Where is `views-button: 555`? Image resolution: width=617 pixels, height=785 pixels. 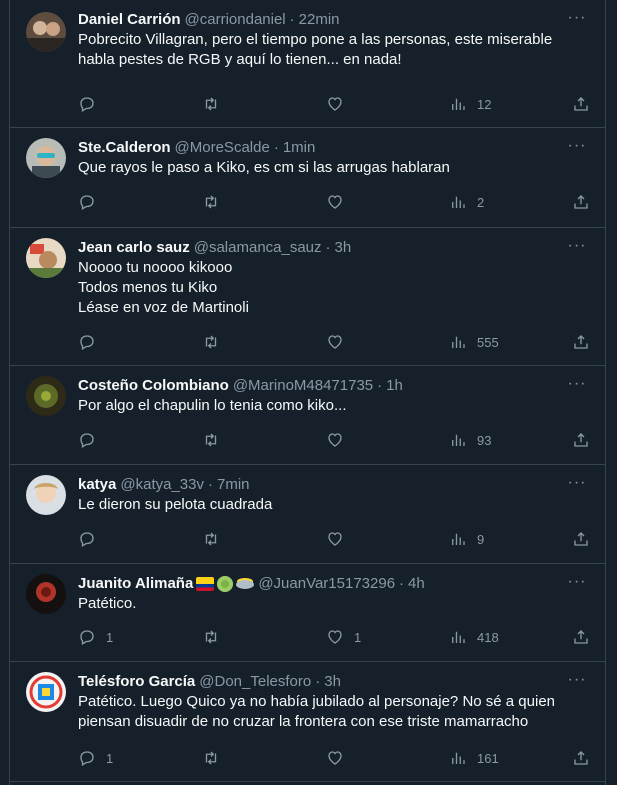 views-button: 555 is located at coordinates (474, 342).